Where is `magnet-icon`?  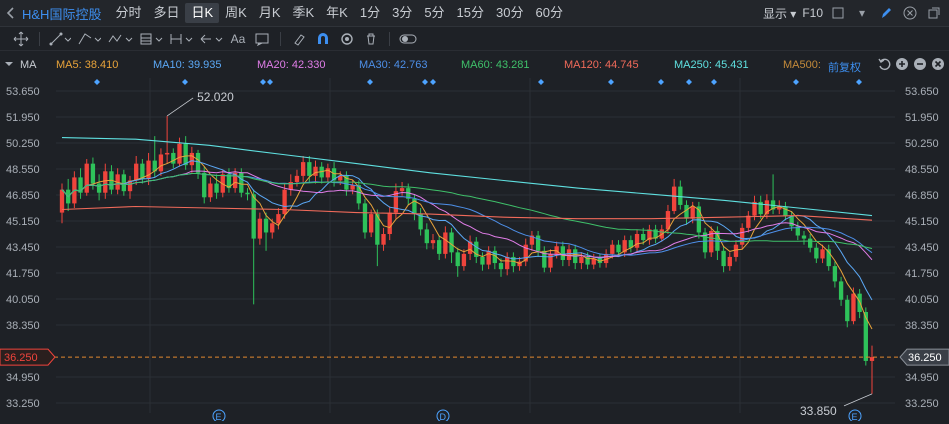 magnet-icon is located at coordinates (323, 39).